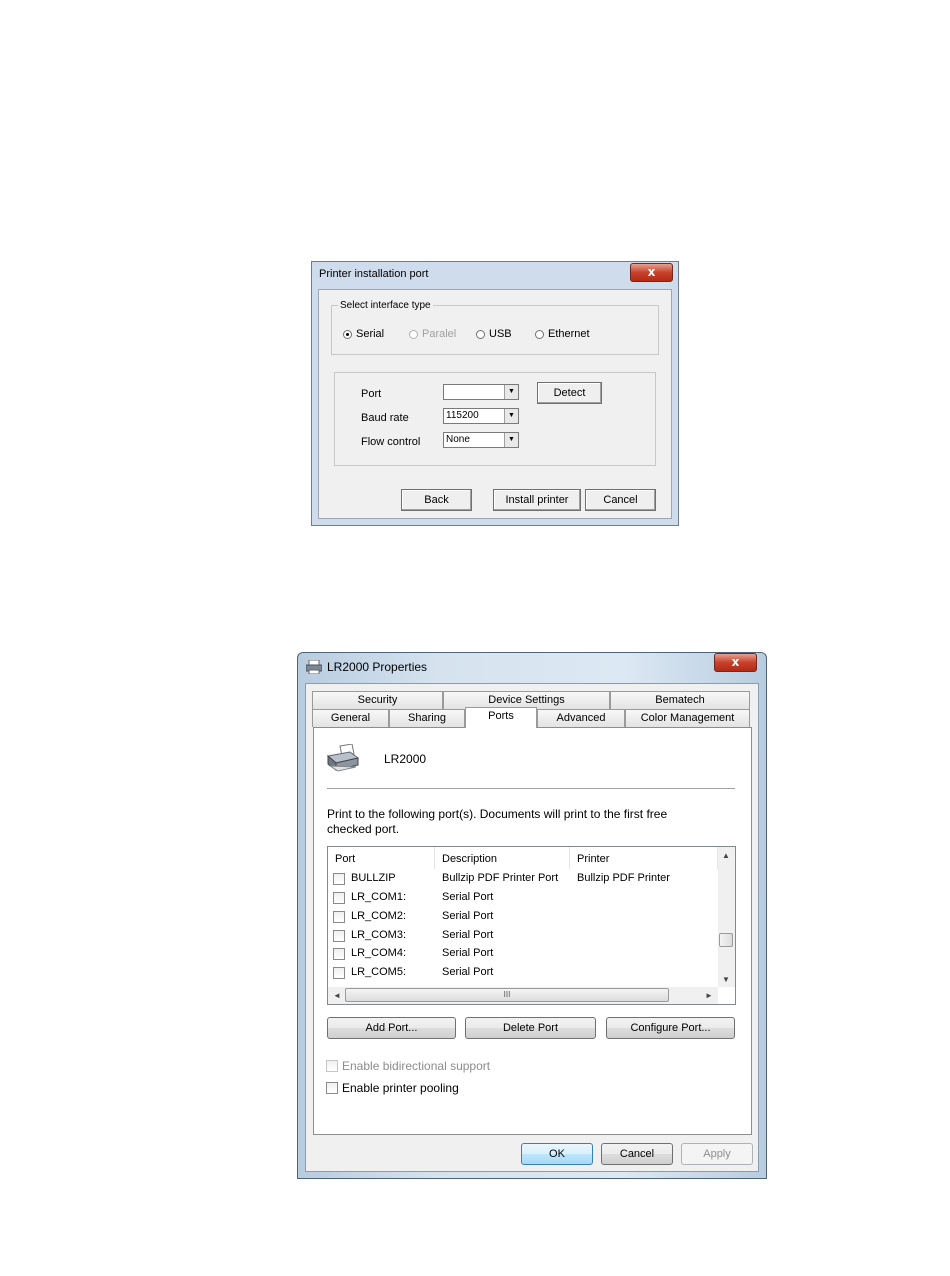  Describe the element at coordinates (377, 667) in the screenshot. I see `dialog-title: LR2000 Properties` at that location.